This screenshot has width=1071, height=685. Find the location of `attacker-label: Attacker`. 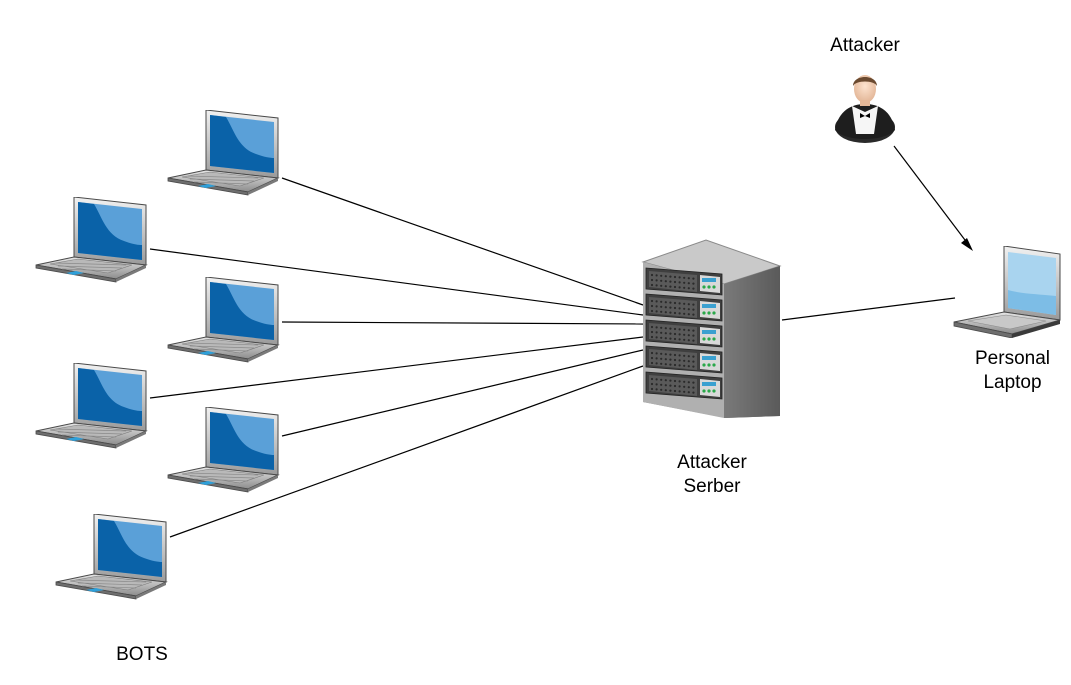

attacker-label: Attacker is located at coordinates (865, 46).